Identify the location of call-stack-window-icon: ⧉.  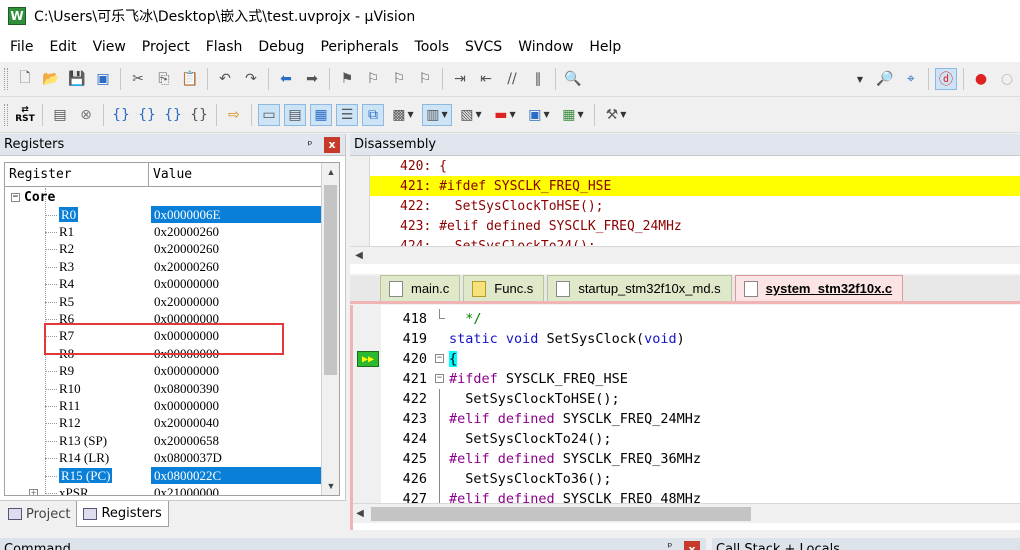
(373, 114).